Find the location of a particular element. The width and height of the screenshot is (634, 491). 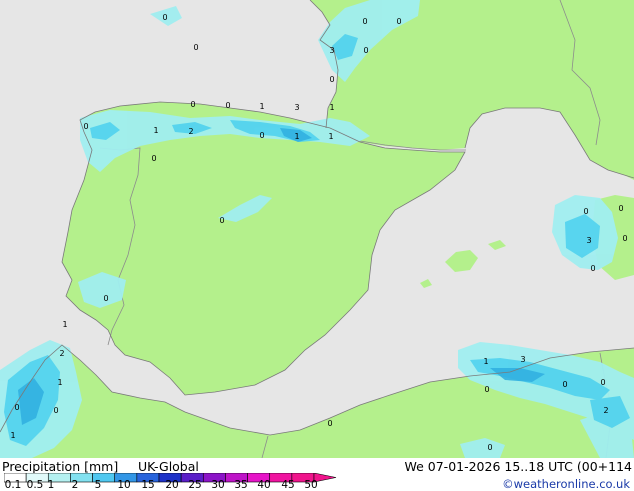

colorbar-tick-label: 25 is located at coordinates (195, 485).